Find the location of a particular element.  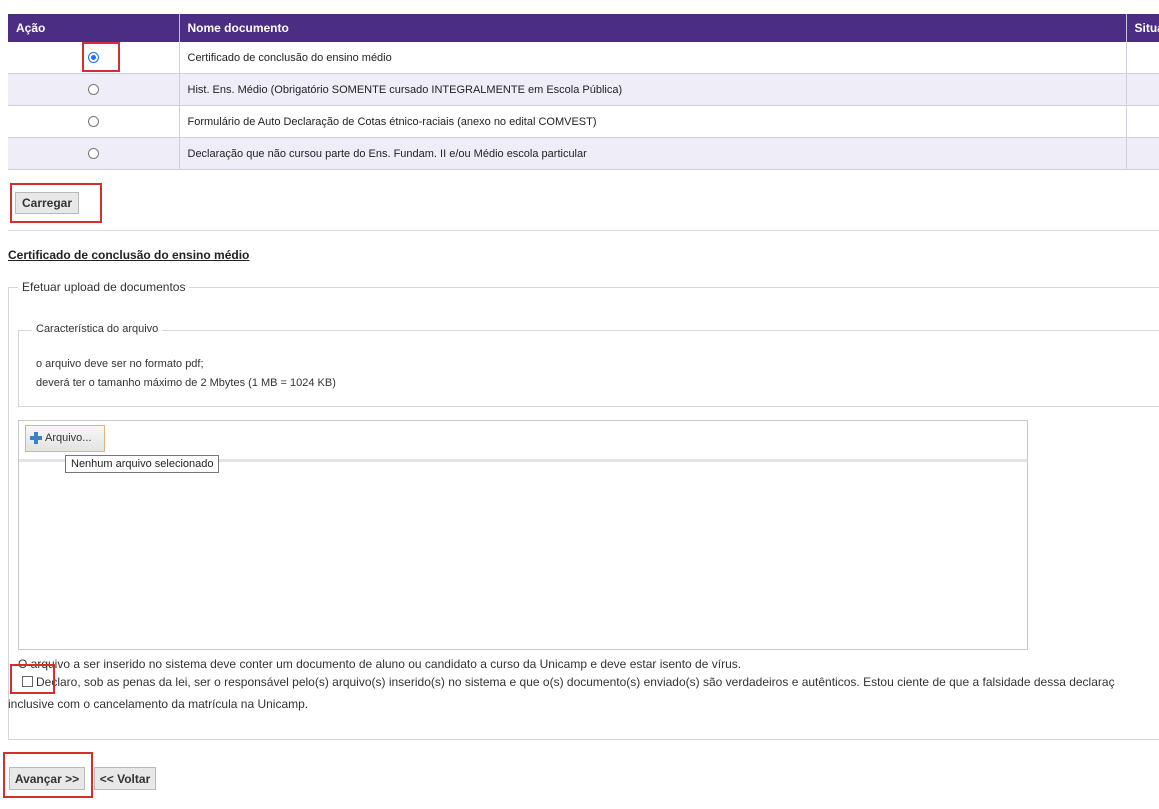

document-radio-certificado is located at coordinates (93, 58).